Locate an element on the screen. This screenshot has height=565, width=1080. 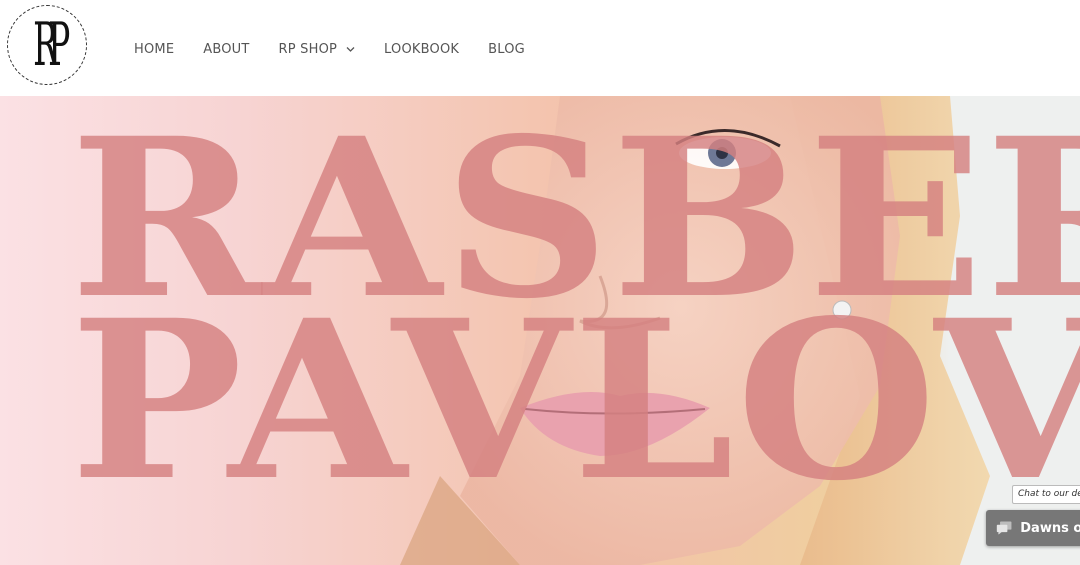
nav-item-label: ABOUT is located at coordinates (226, 49).